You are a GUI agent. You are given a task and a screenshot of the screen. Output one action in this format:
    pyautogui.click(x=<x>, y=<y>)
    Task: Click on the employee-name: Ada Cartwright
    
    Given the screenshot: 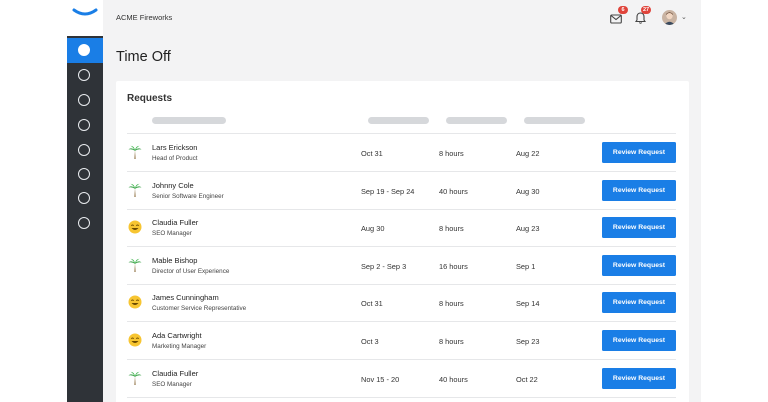 What is the action you would take?
    pyautogui.click(x=177, y=335)
    